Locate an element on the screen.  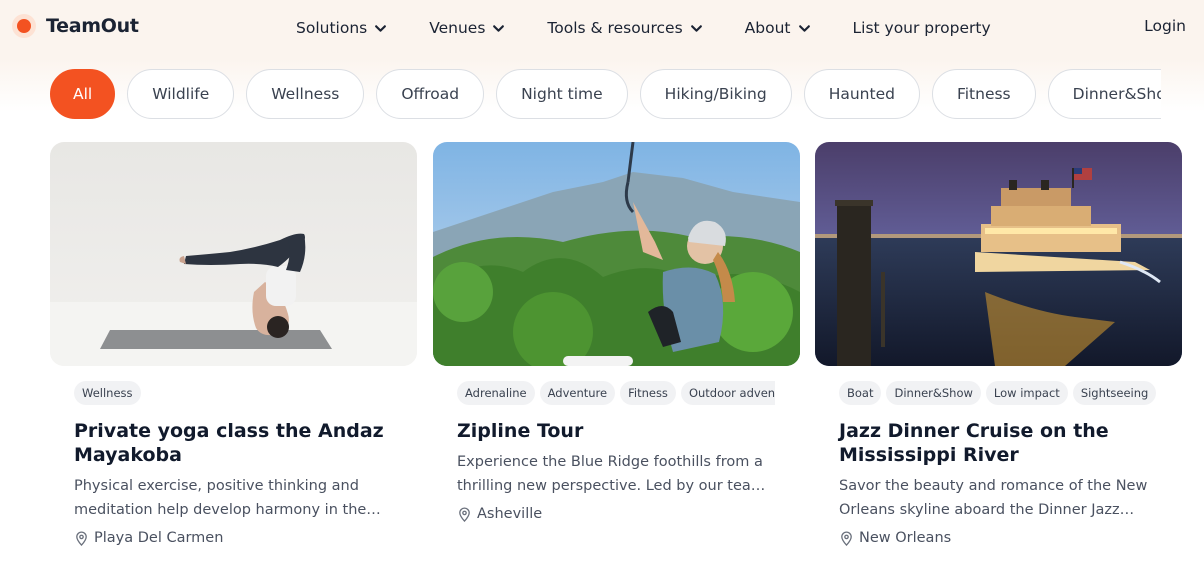
card-location: Playa Del Carmen is located at coordinates (233, 538).